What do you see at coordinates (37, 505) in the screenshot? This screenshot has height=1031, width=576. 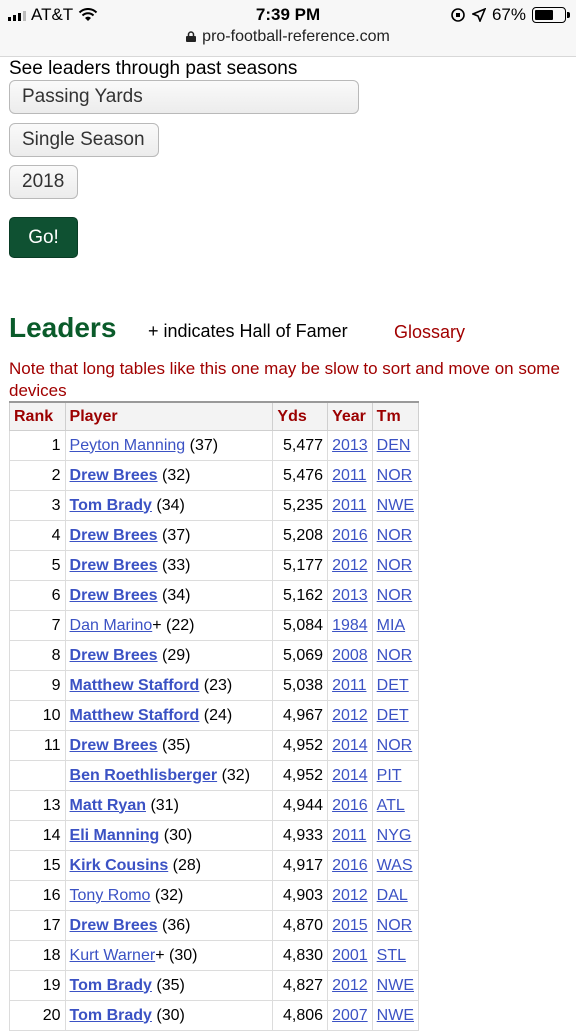 I see `rank-cell: 3` at bounding box center [37, 505].